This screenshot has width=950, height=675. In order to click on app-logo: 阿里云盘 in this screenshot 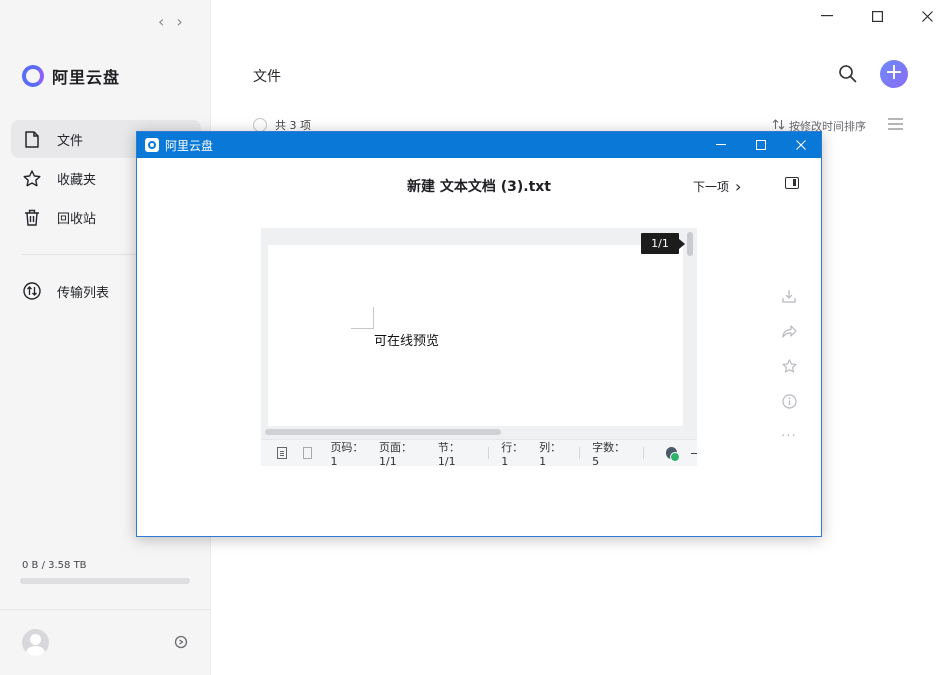, I will do `click(71, 76)`.